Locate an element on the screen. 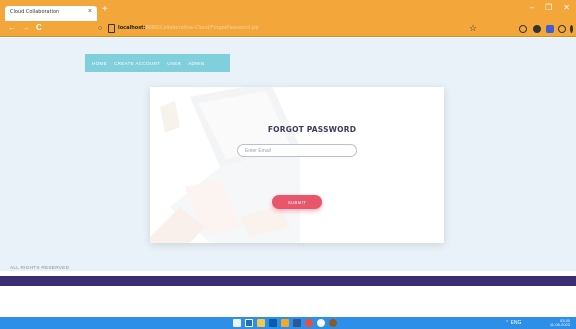 The image size is (576, 329). window-controls: – ❐ ✕ is located at coordinates (550, 8).